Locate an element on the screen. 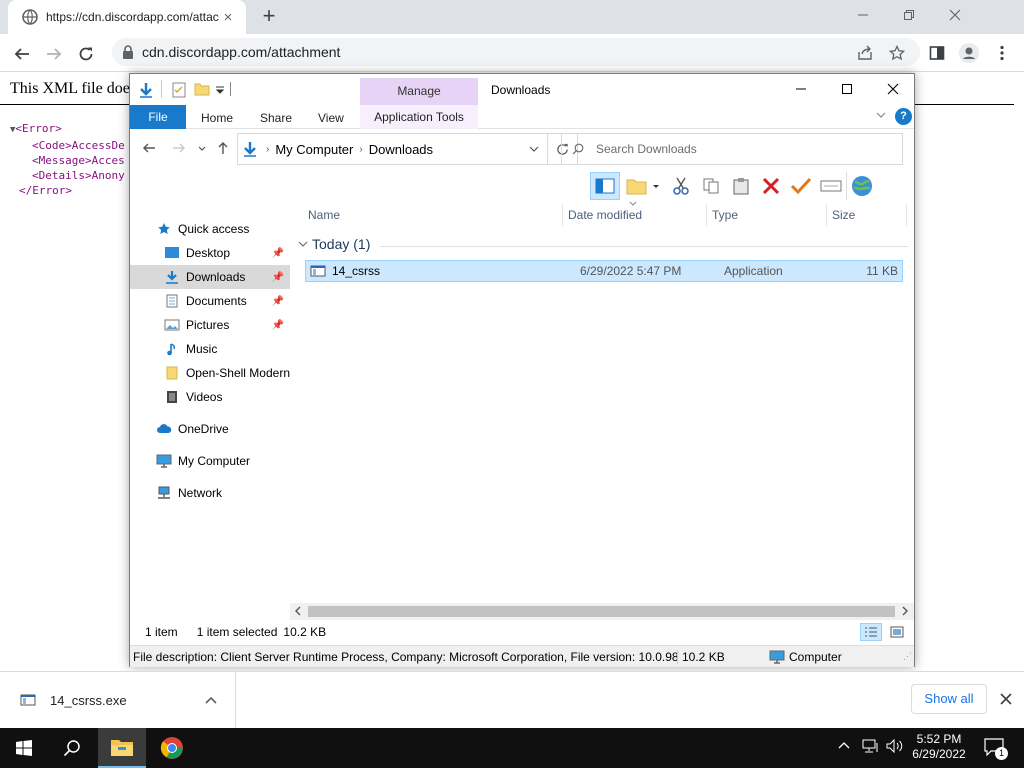 Image resolution: width=1024 pixels, height=768 pixels. down-arrow-icon is located at coordinates (146, 90).